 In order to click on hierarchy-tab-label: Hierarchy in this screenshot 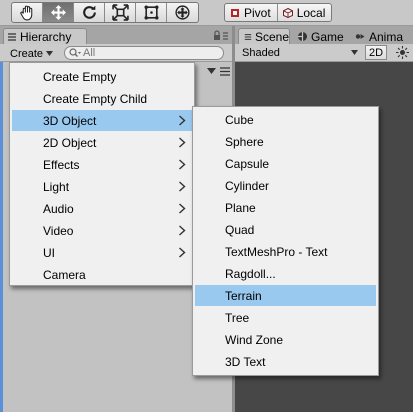, I will do `click(46, 37)`.